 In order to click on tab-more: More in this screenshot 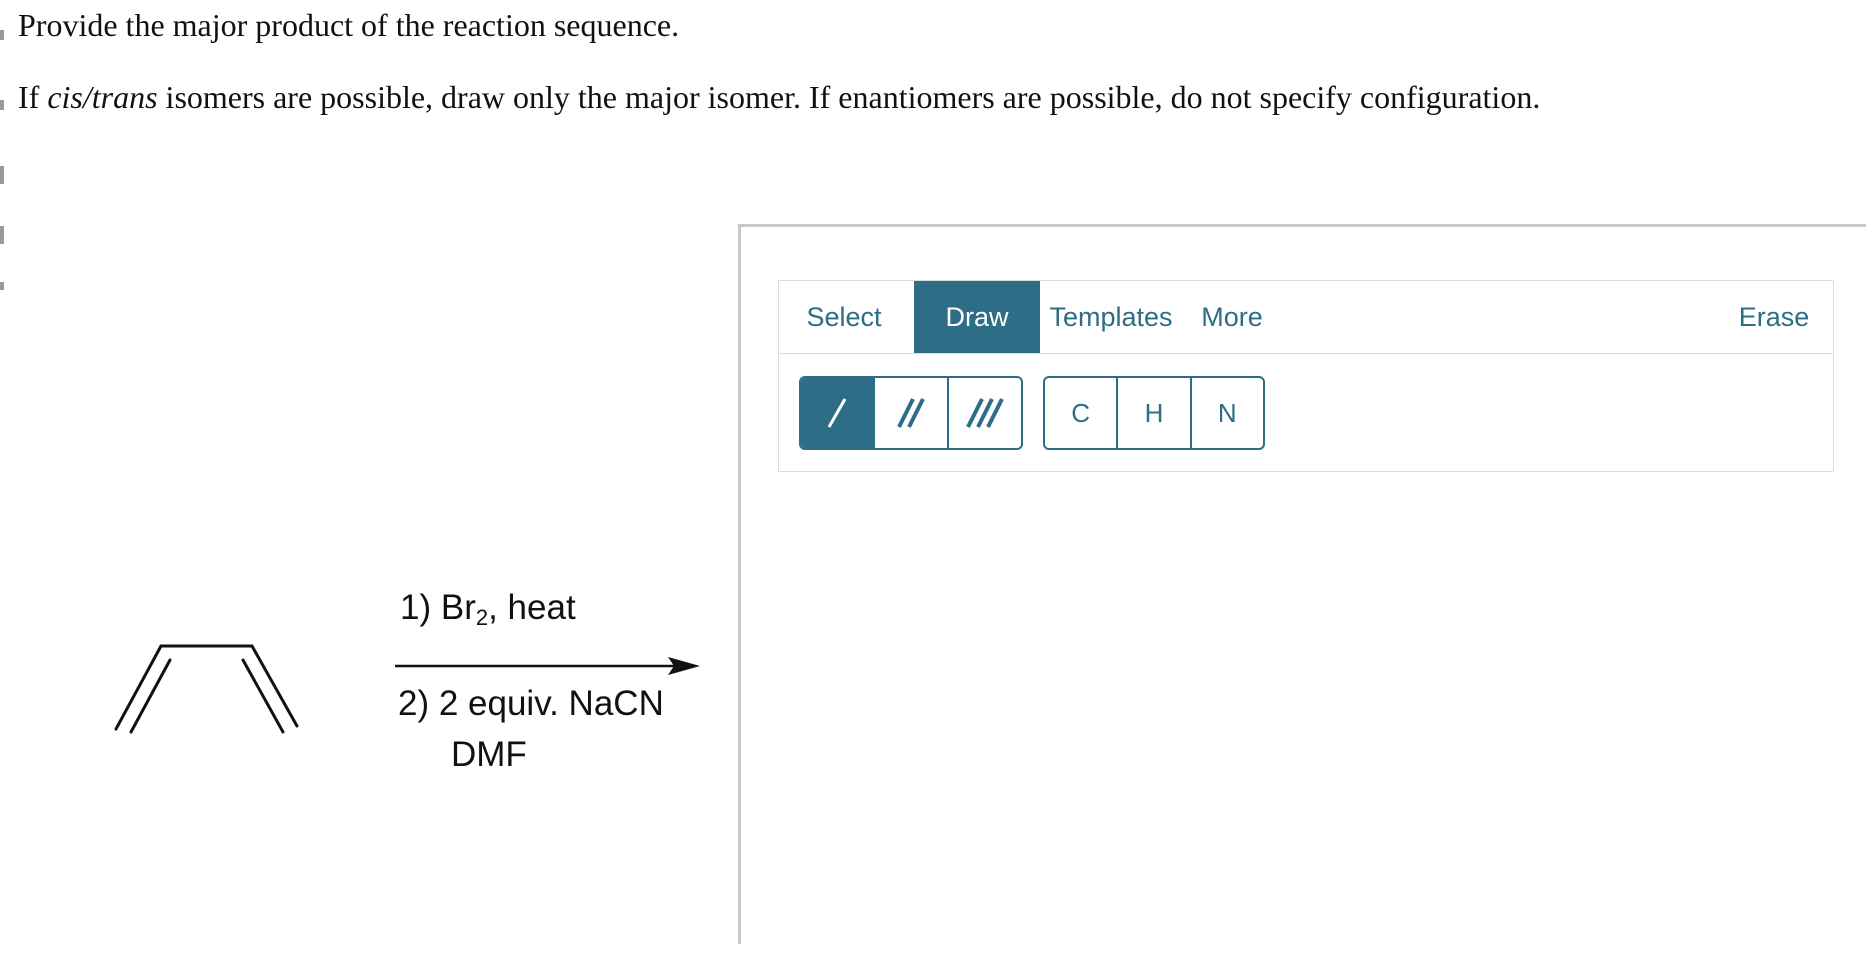, I will do `click(1232, 317)`.